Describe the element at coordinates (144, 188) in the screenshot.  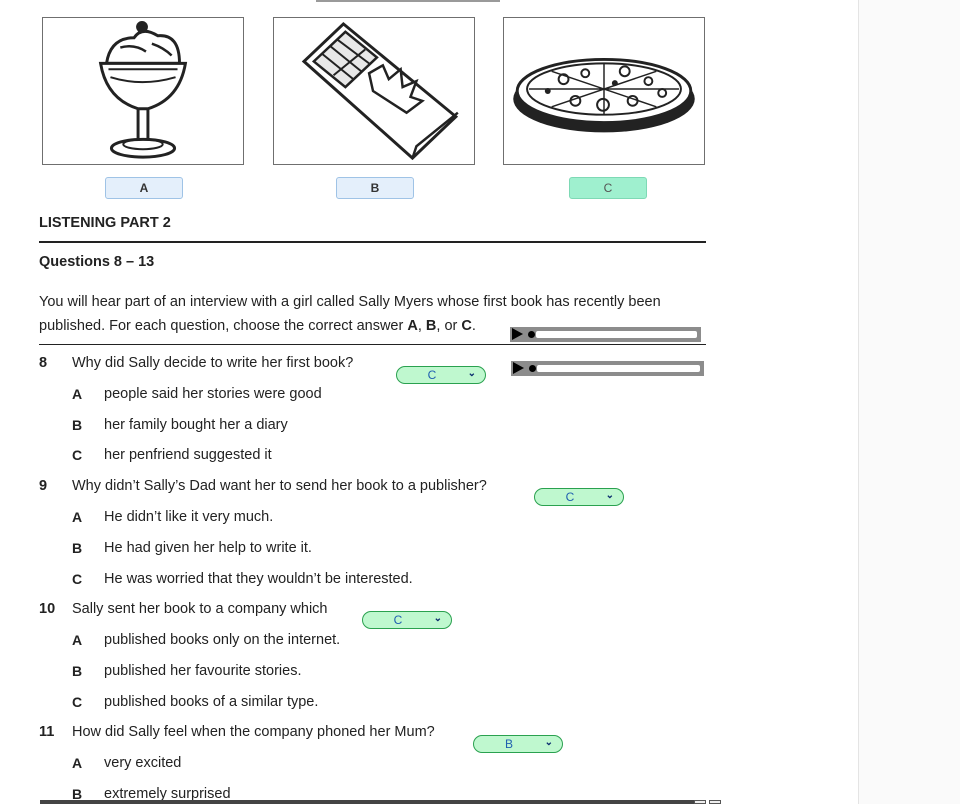
I see `picture-option-a-button: A` at that location.